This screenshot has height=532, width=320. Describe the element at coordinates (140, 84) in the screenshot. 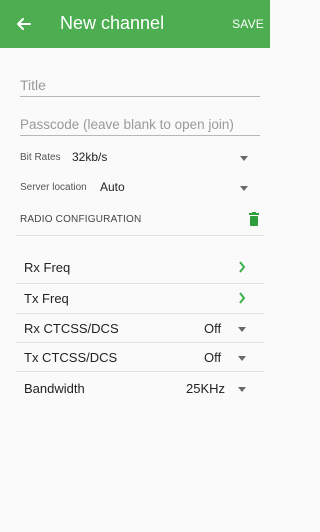

I see `title-input: Title` at that location.